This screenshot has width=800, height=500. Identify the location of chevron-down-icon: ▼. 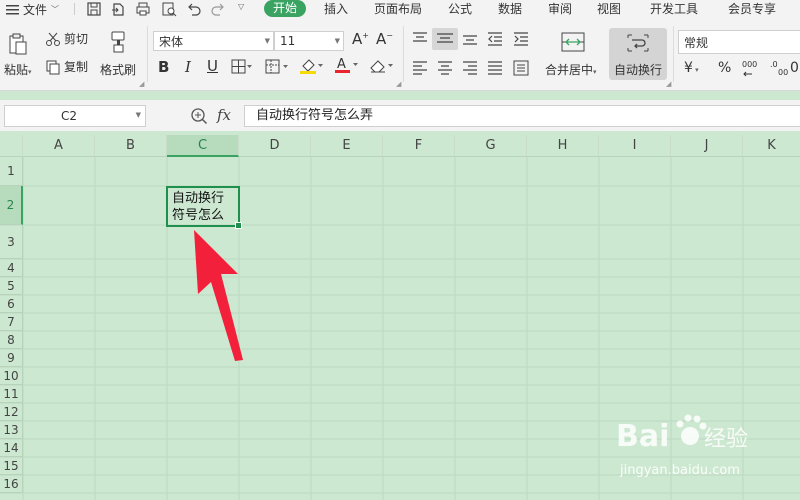
(138, 115).